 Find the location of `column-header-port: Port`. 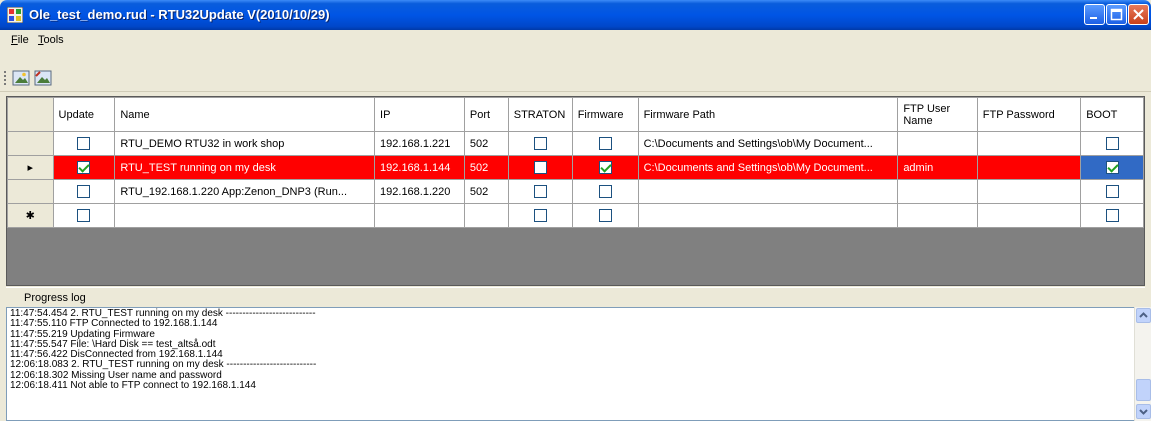

column-header-port: Port is located at coordinates (486, 114).